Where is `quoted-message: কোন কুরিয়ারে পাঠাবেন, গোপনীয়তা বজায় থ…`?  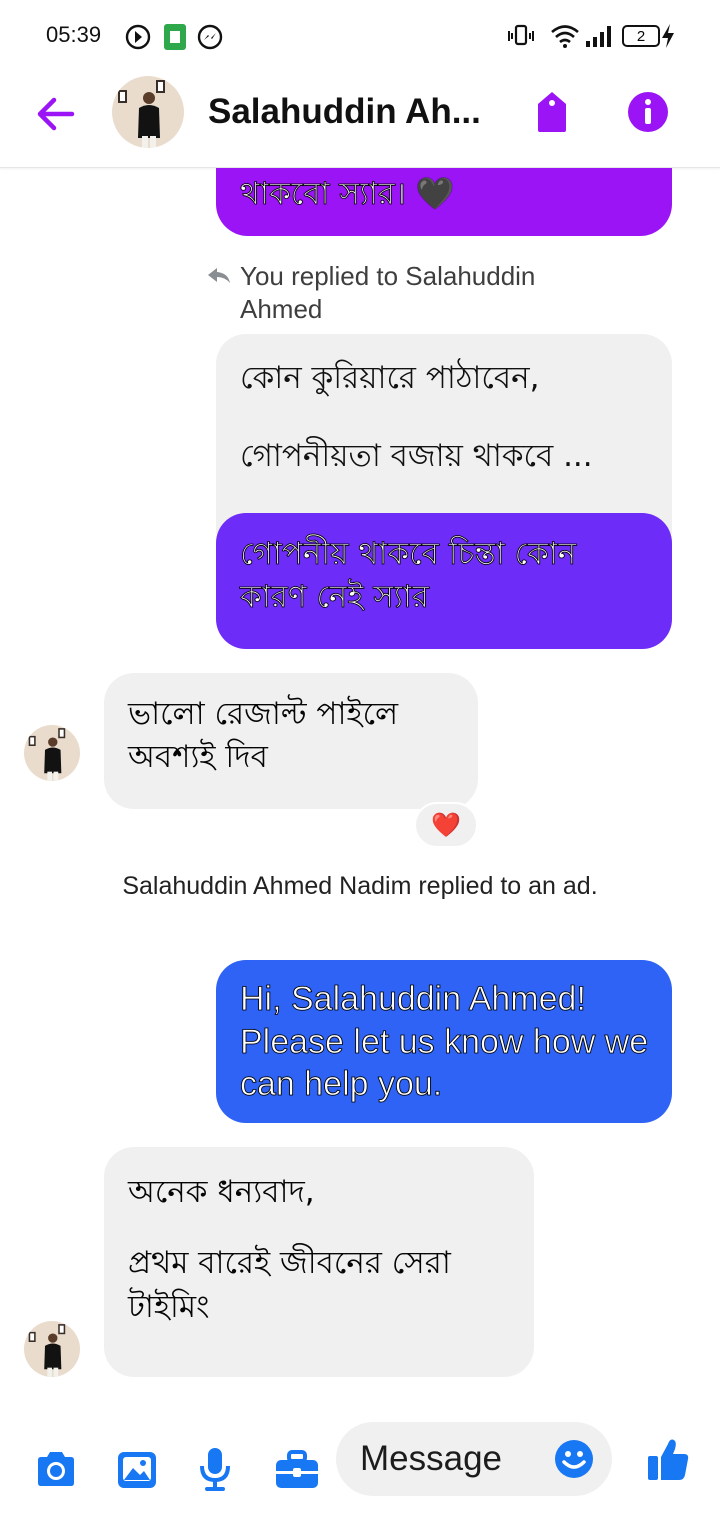 quoted-message: কোন কুরিয়ারে পাঠাবেন, গোপনীয়তা বজায় থ… is located at coordinates (444, 434).